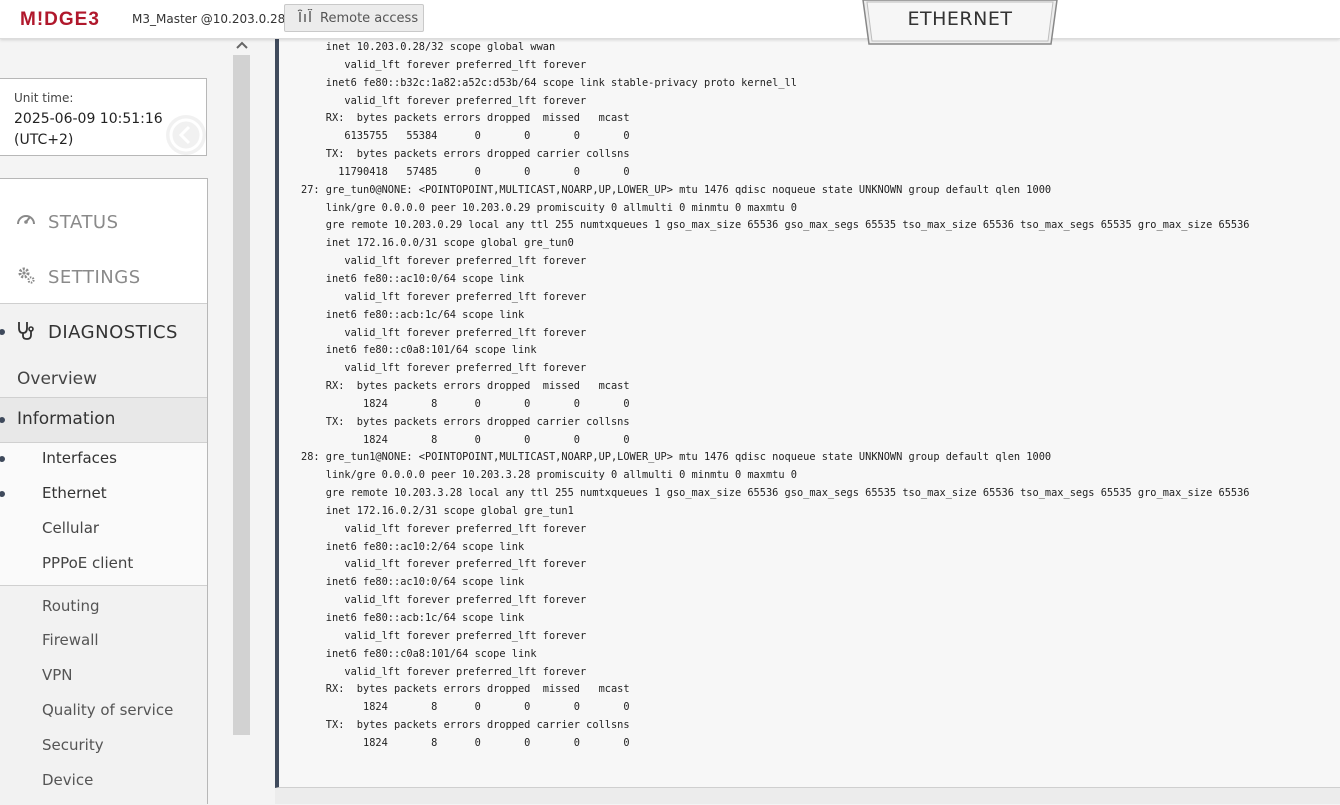 Image resolution: width=1340 pixels, height=805 pixels. I want to click on menu-status: STATUS, so click(67, 222).